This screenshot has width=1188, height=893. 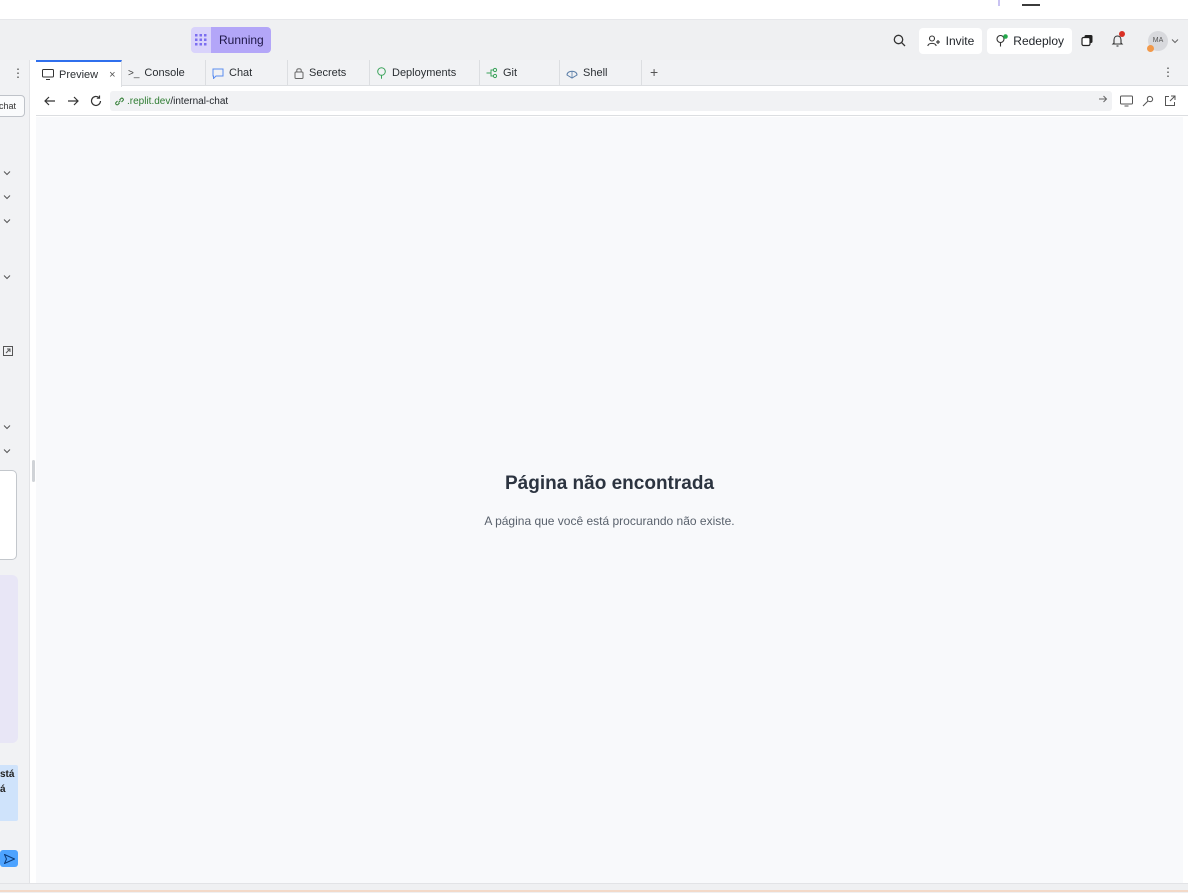 I want to click on invite-button: Invite, so click(x=950, y=40).